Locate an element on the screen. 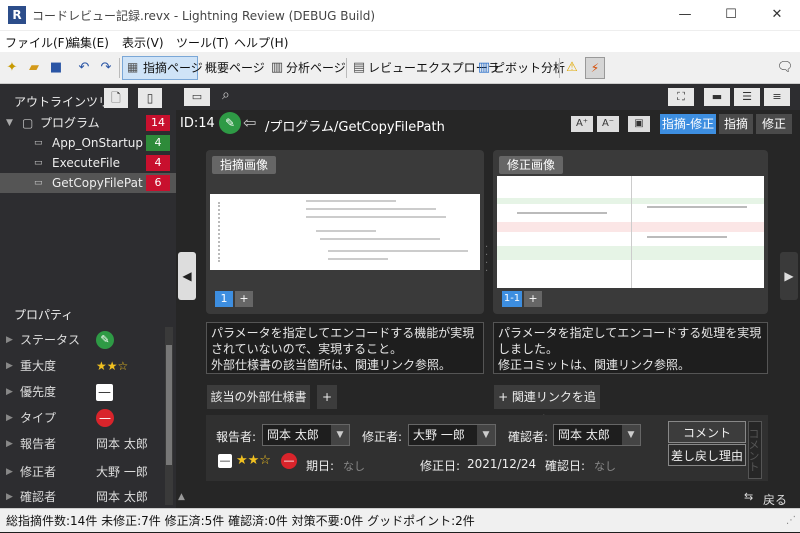 This screenshot has height=533, width=800. comment-button: コメント is located at coordinates (707, 432).